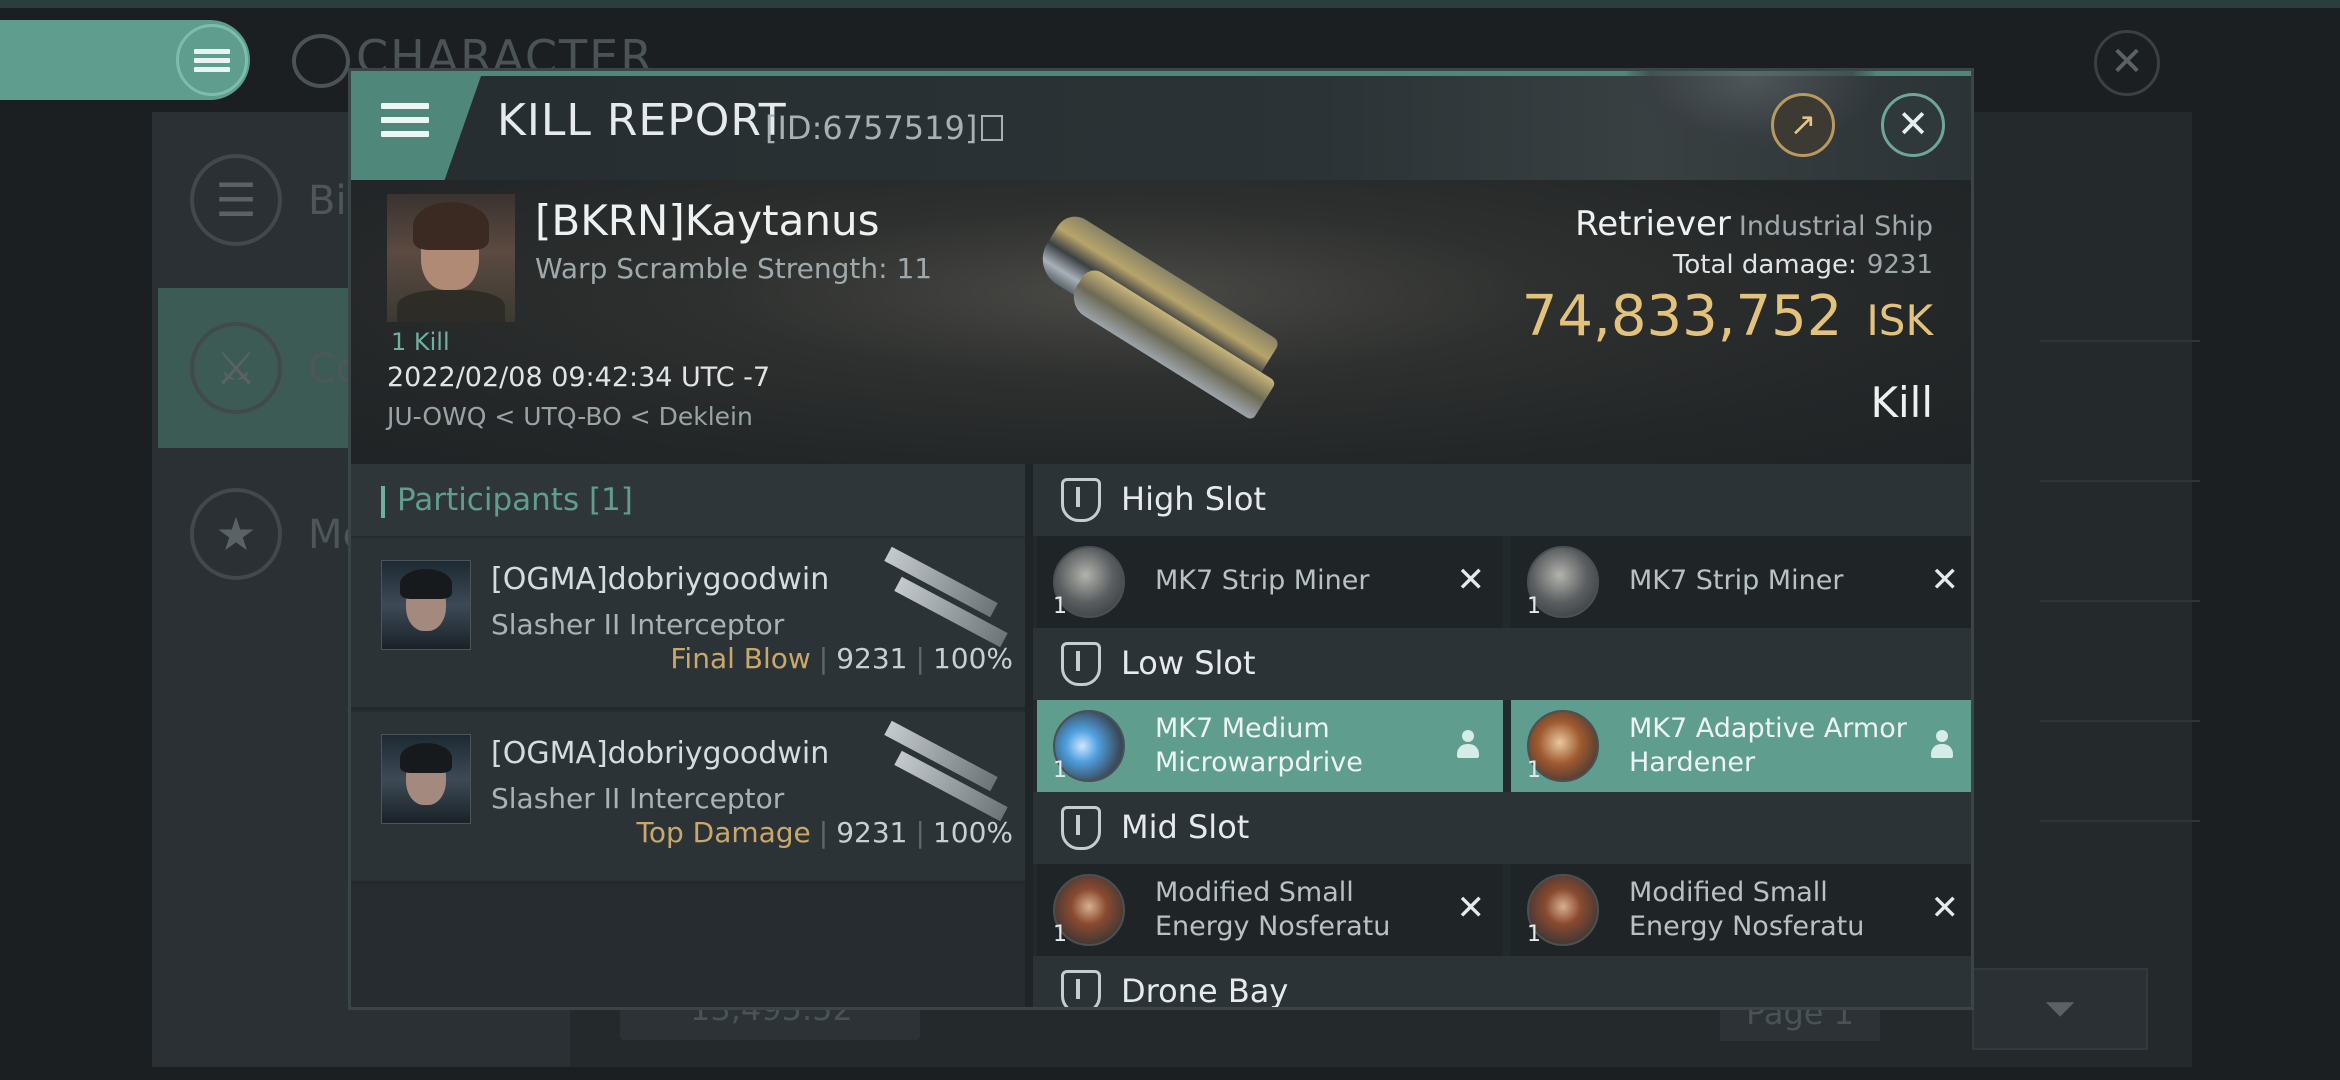 The height and width of the screenshot is (1080, 2340). I want to click on hamburger-icon, so click(405, 124).